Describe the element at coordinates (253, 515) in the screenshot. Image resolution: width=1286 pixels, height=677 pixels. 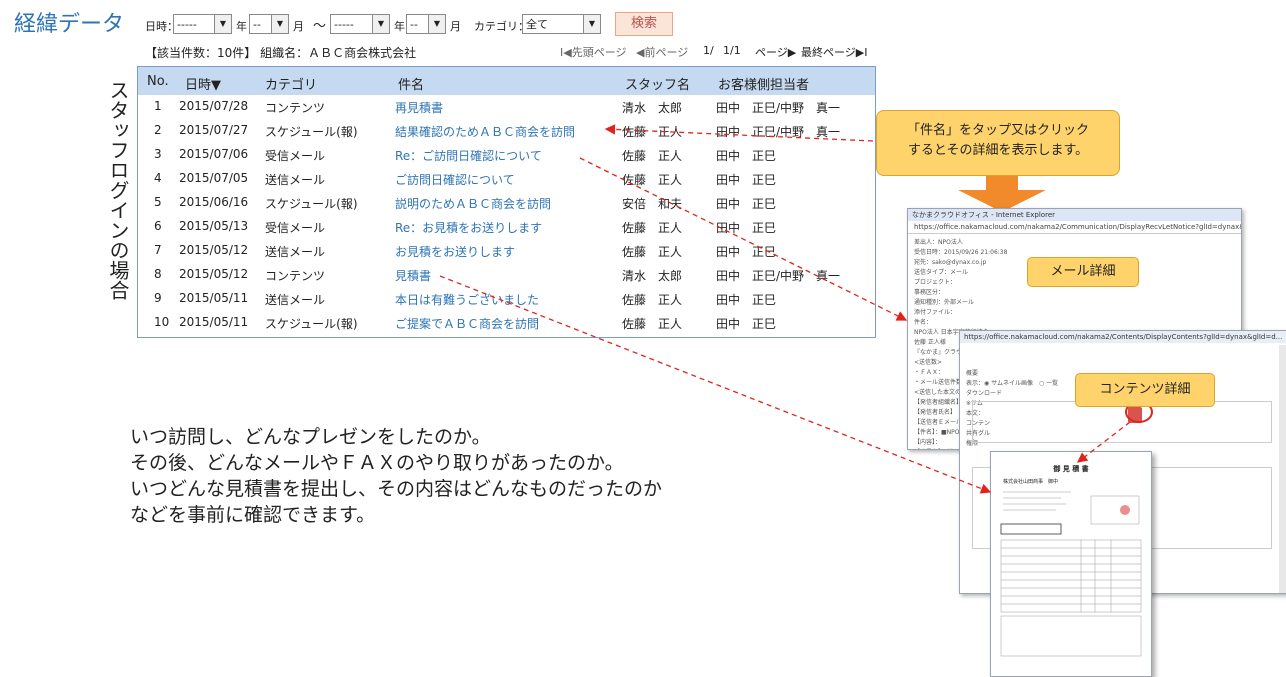
I see `description-line: などを事前に確認できます。` at that location.